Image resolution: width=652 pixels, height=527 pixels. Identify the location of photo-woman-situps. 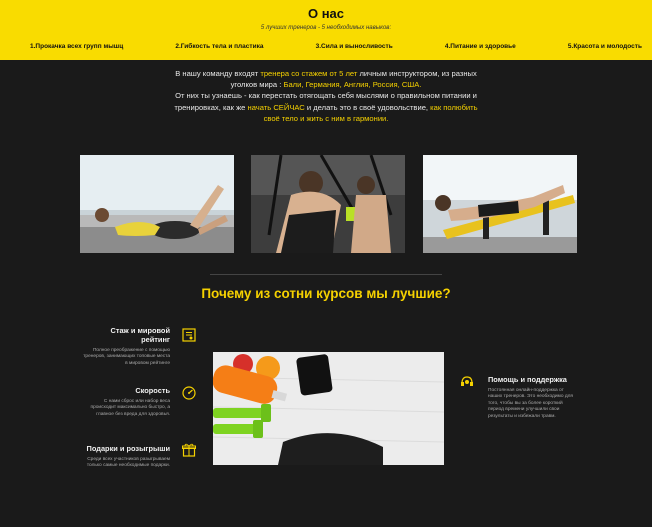
(157, 204).